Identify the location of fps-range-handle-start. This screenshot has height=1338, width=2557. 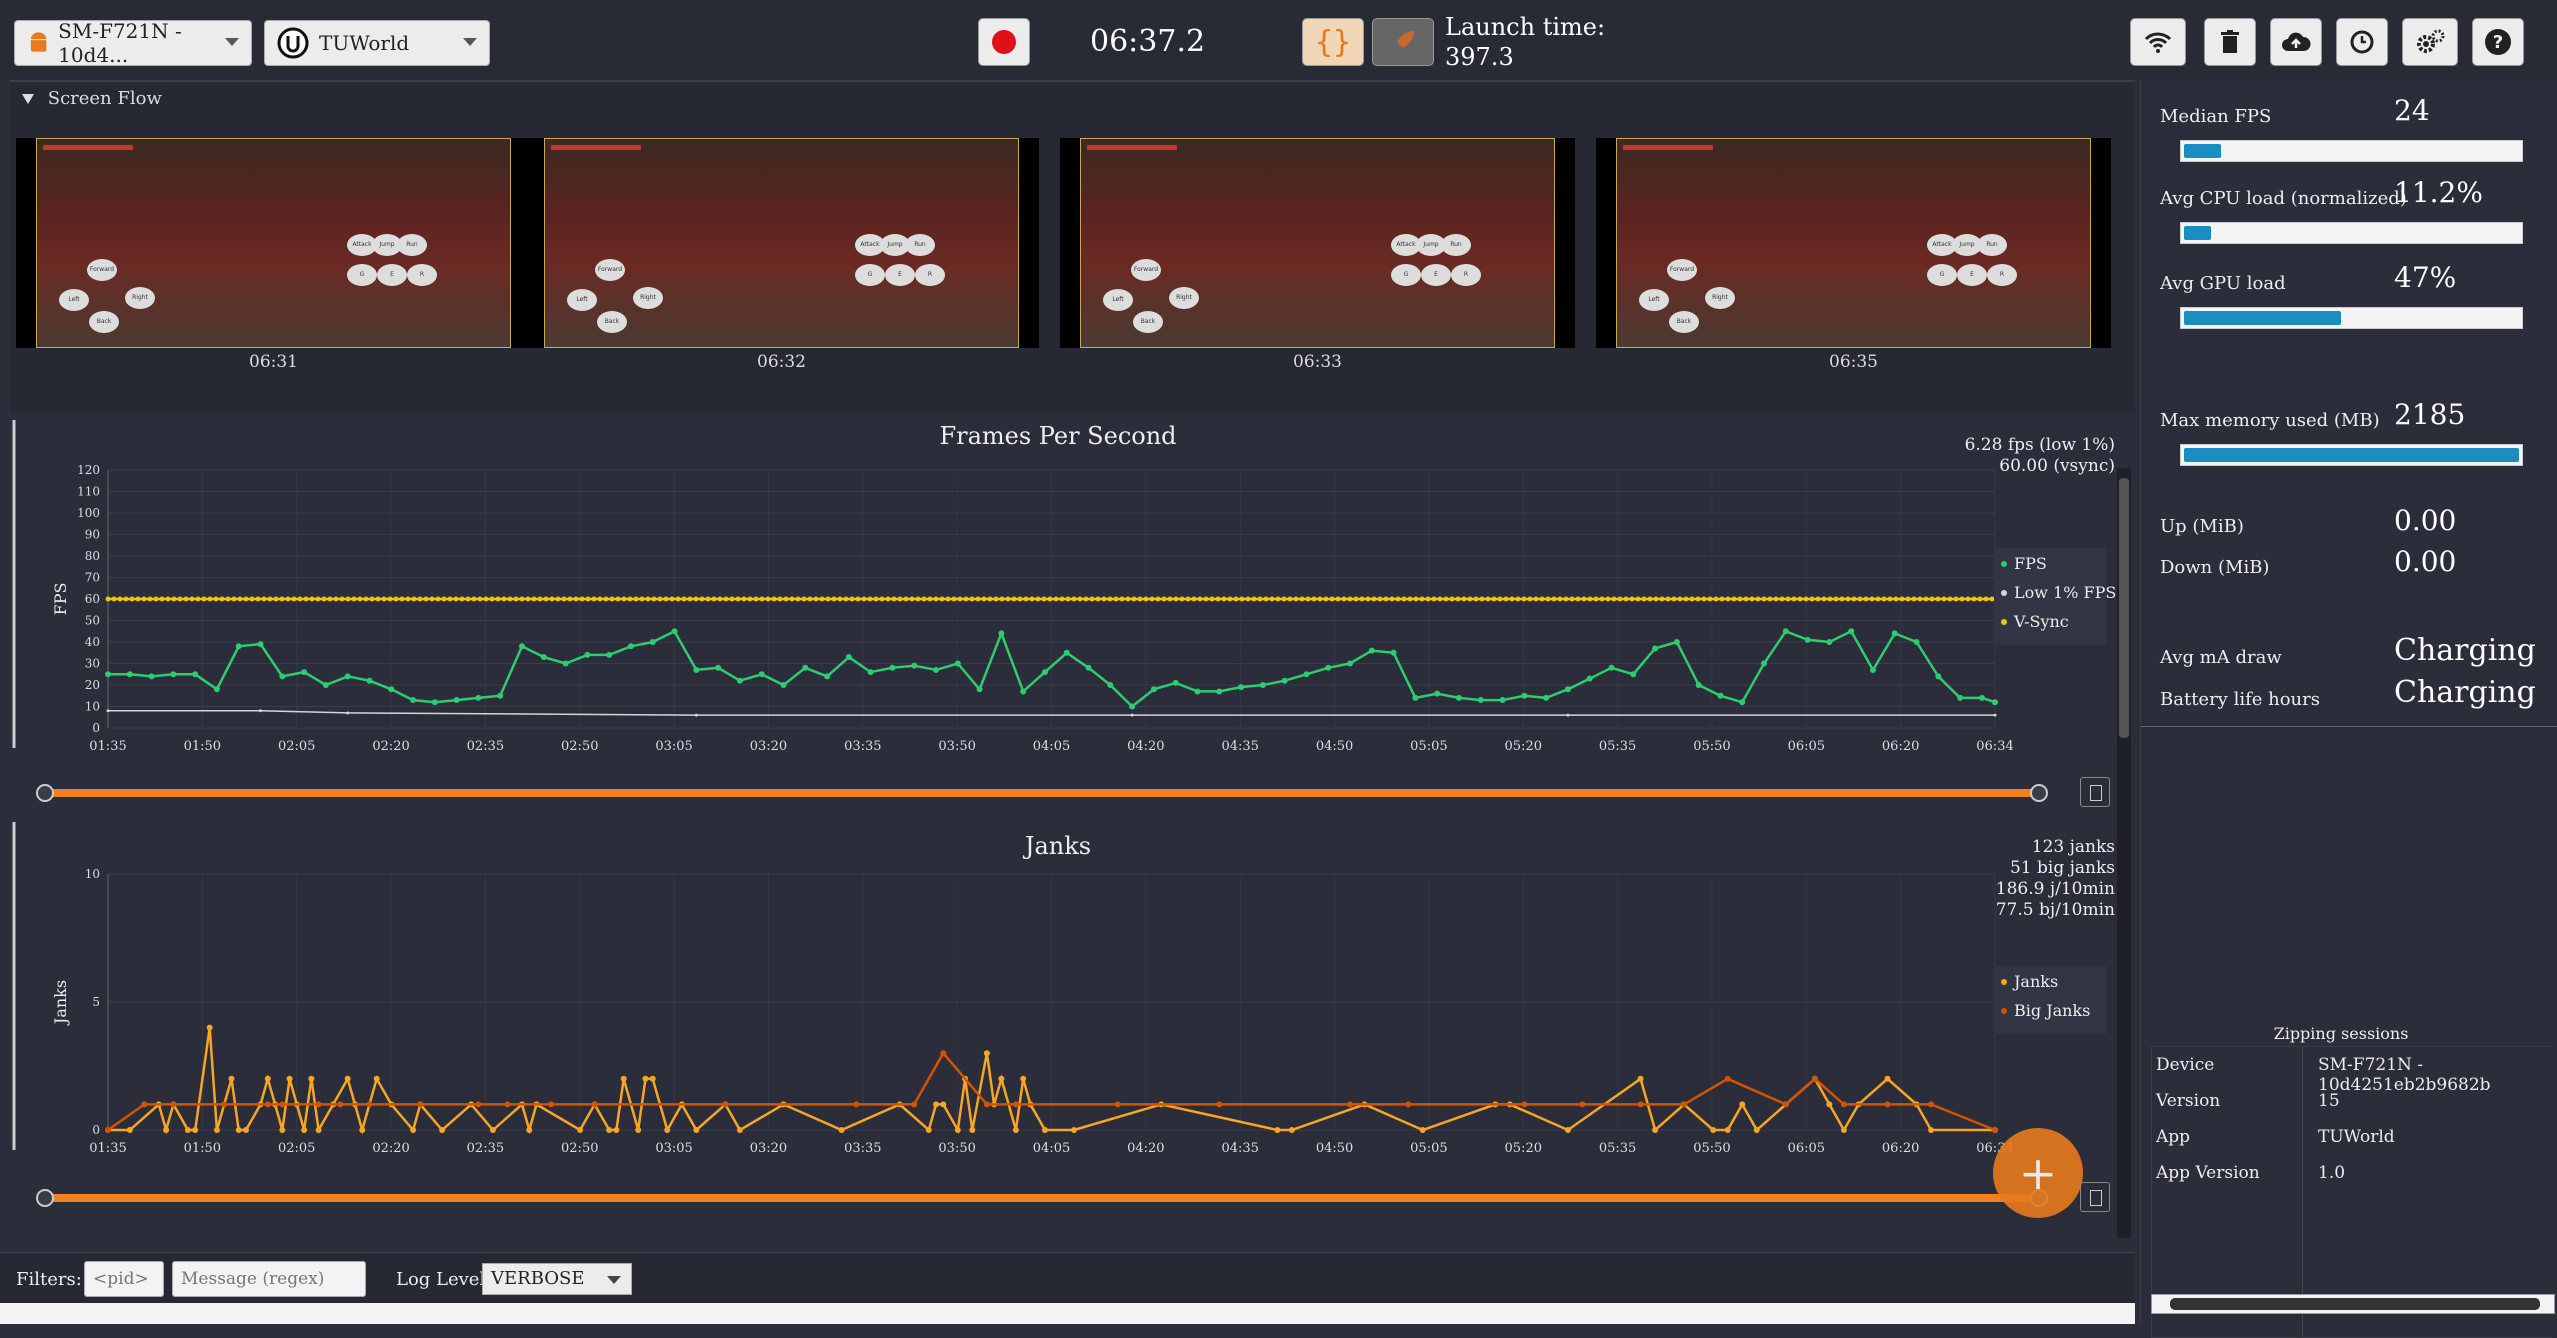
(45, 793).